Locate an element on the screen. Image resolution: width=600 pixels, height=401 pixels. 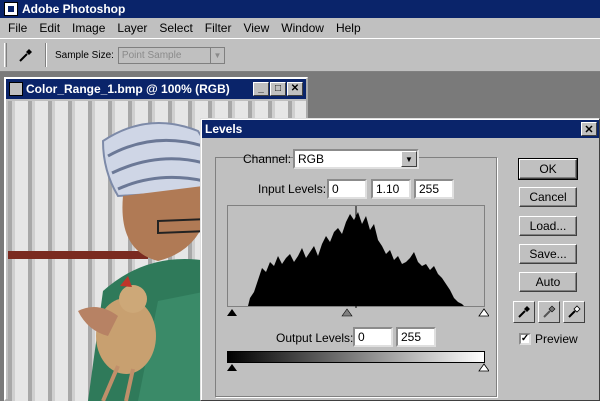
eyedropper-icon is located at coordinates (26, 55).